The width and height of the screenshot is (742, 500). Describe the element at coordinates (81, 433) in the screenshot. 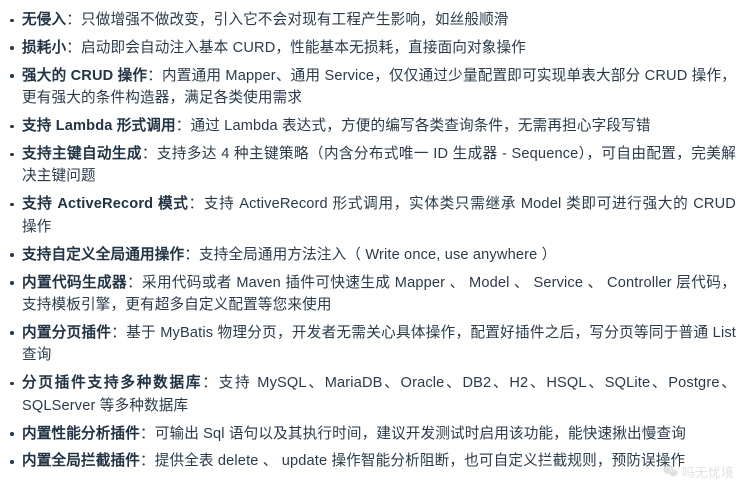

I see `feature-term: 内置性能分析插件` at that location.